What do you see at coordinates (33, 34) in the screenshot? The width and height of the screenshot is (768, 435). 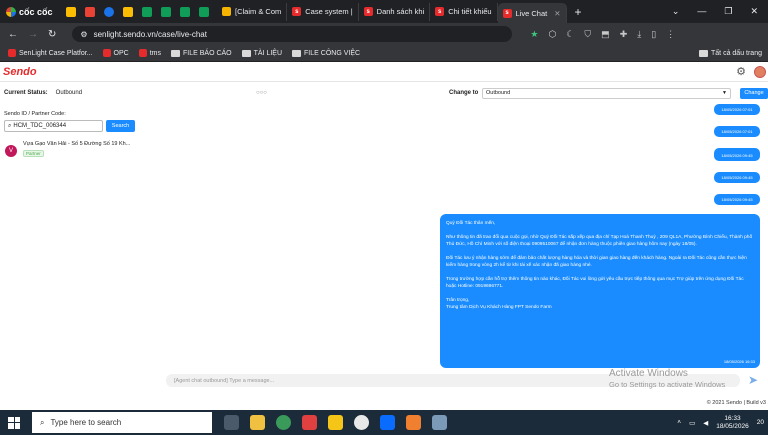 I see `forward-icon: →` at bounding box center [33, 34].